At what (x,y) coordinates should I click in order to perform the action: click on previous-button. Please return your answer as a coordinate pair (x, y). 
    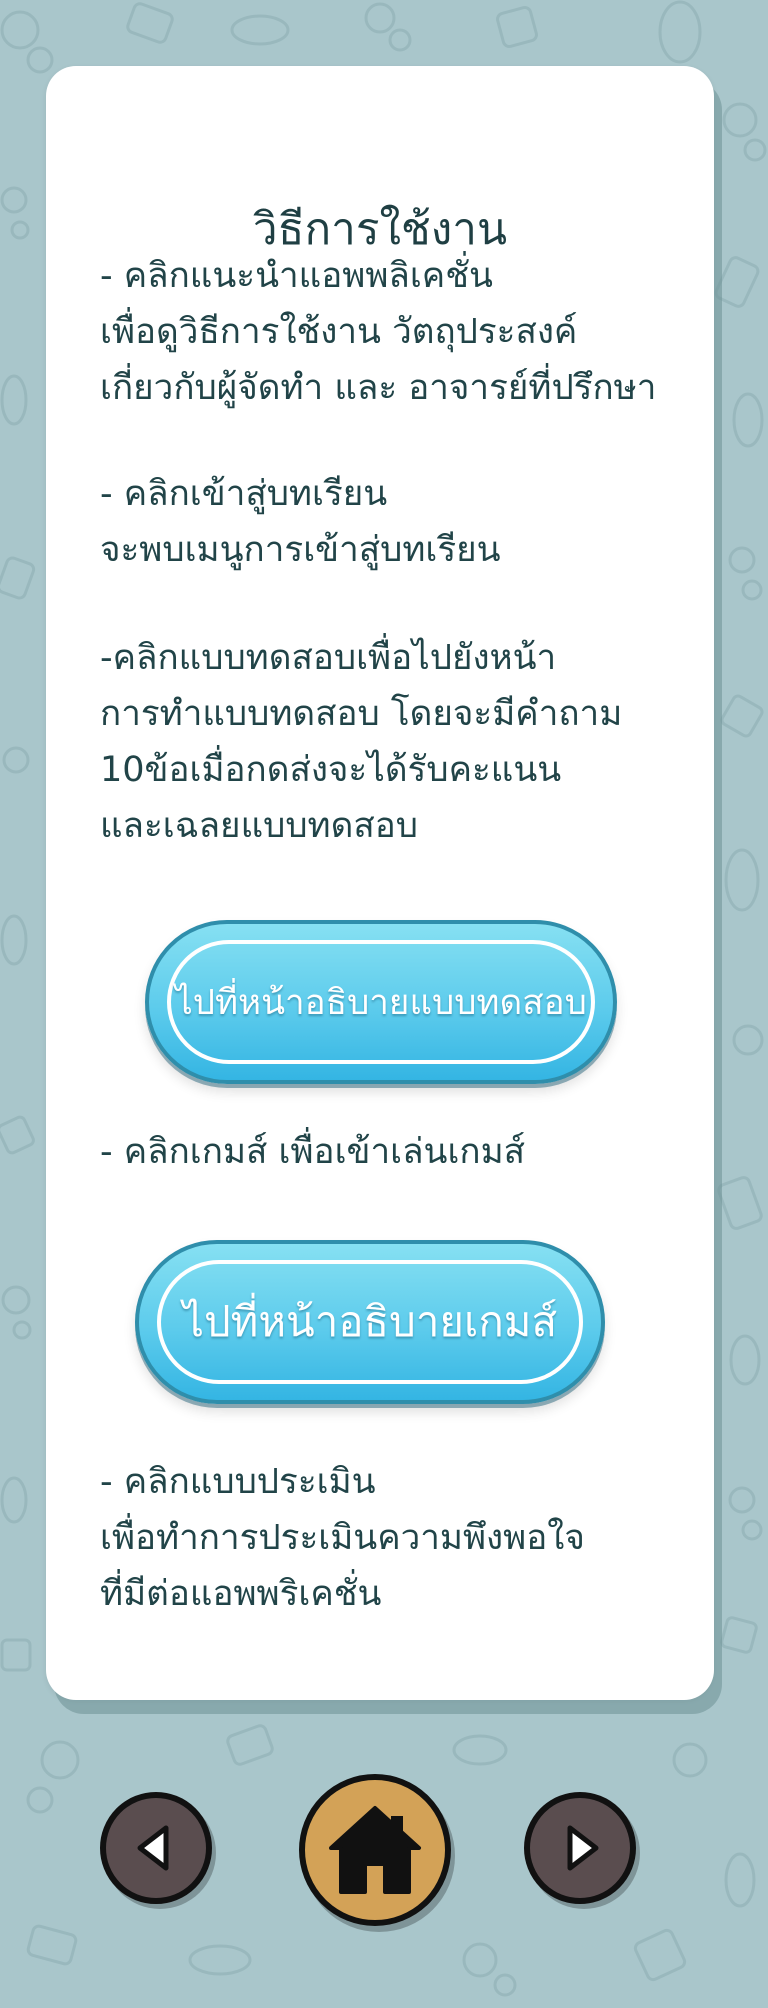
    Looking at the image, I should click on (156, 1848).